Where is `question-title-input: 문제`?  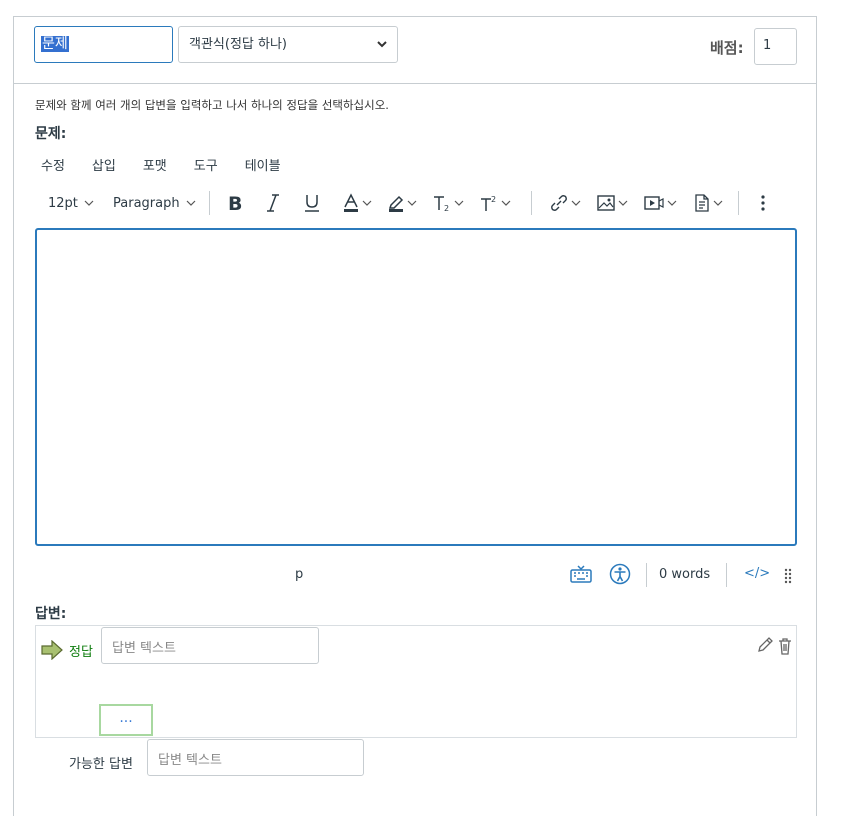 question-title-input: 문제 is located at coordinates (103, 44).